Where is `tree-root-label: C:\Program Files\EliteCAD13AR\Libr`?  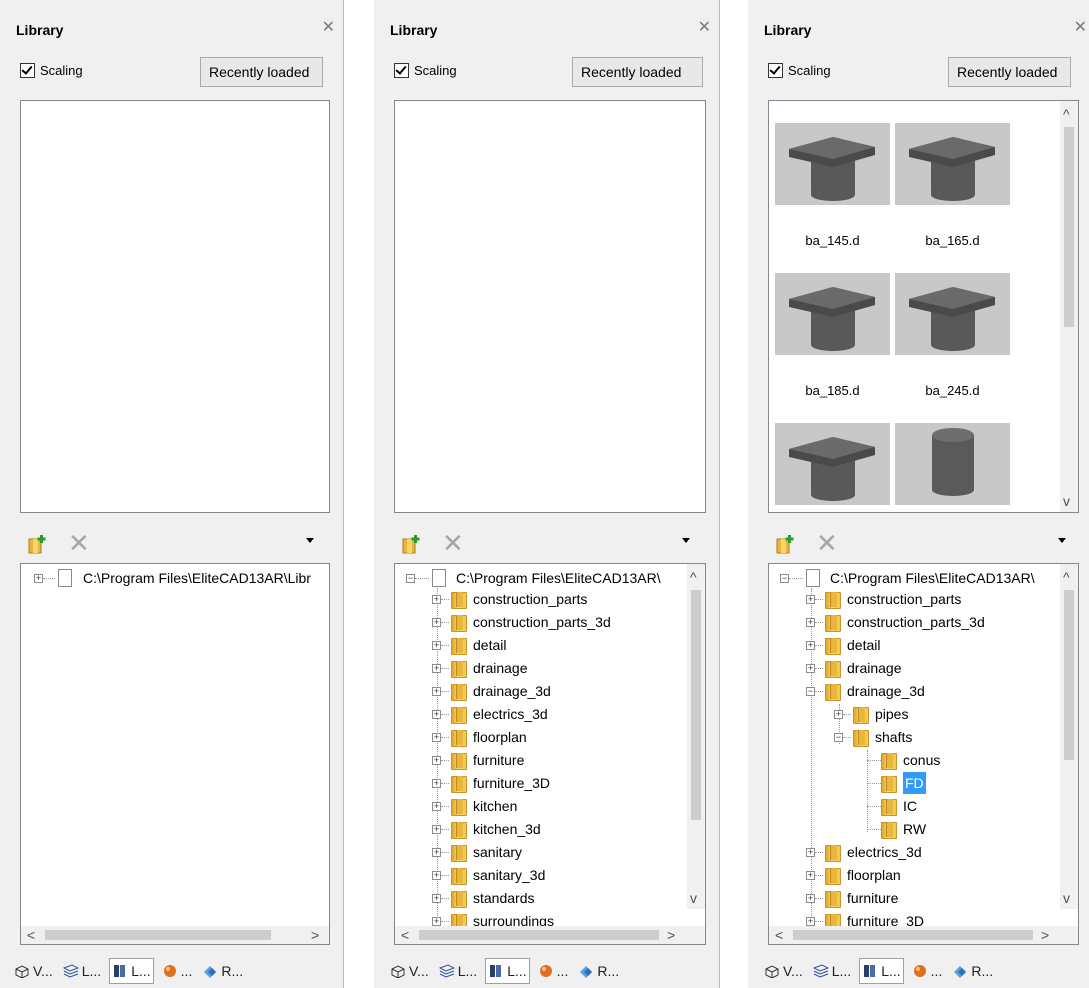 tree-root-label: C:\Program Files\EliteCAD13AR\Libr is located at coordinates (197, 578).